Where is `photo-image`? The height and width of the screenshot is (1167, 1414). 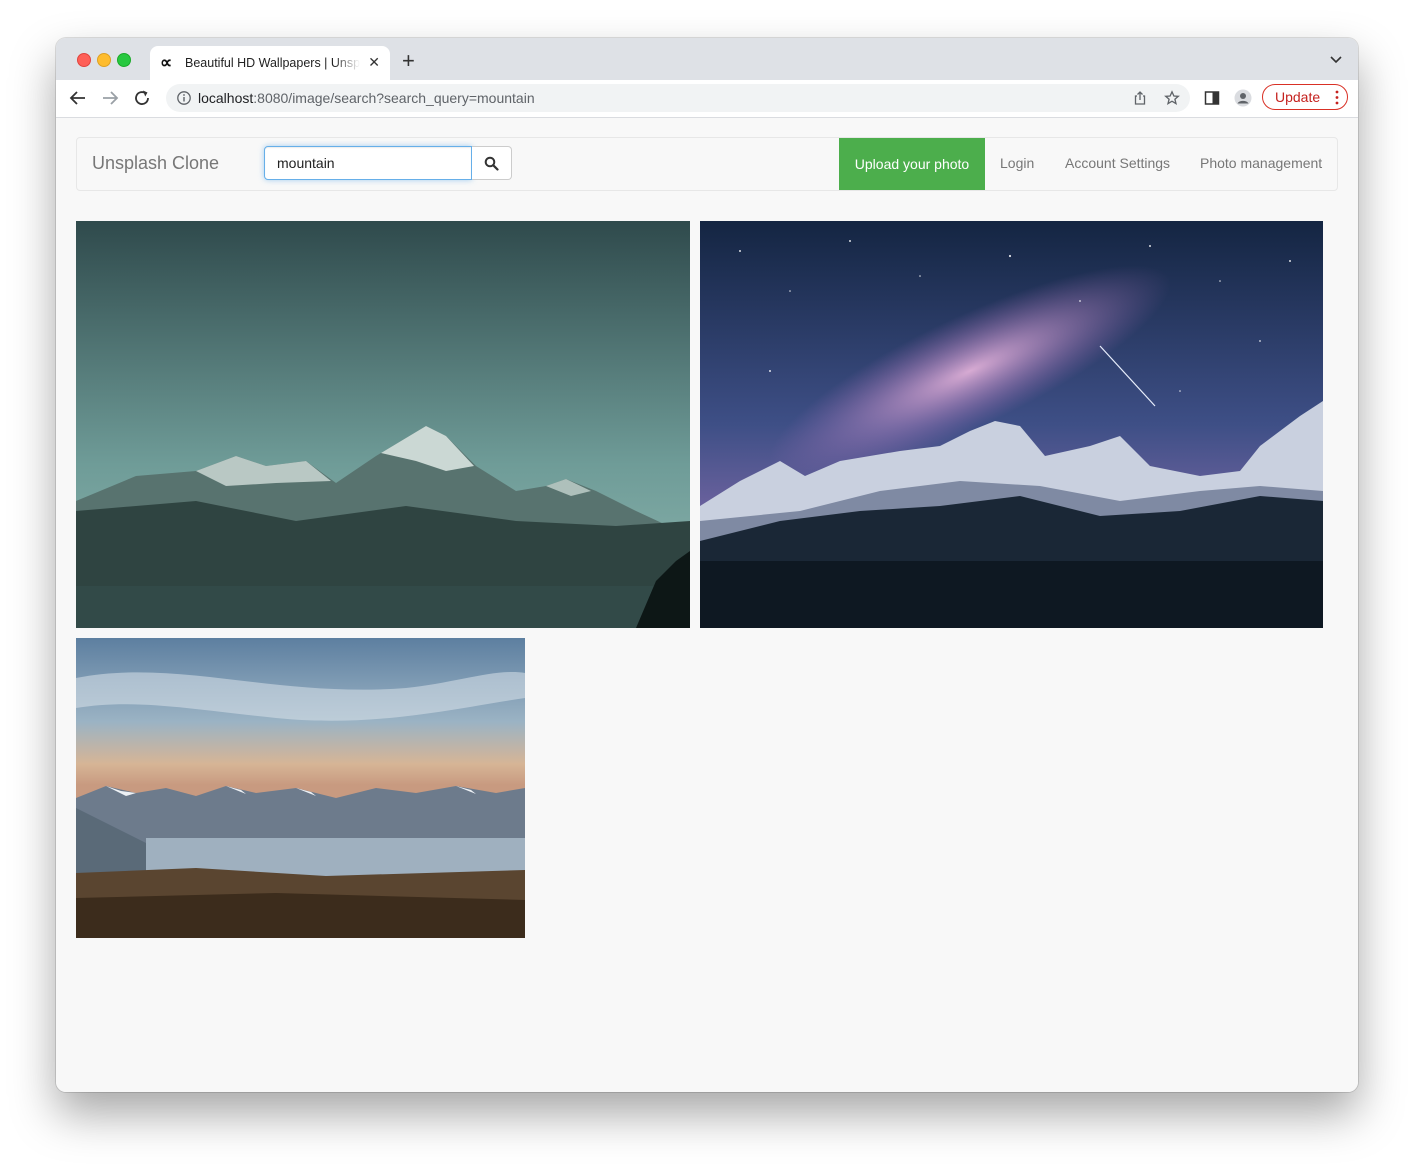 photo-image is located at coordinates (300, 788).